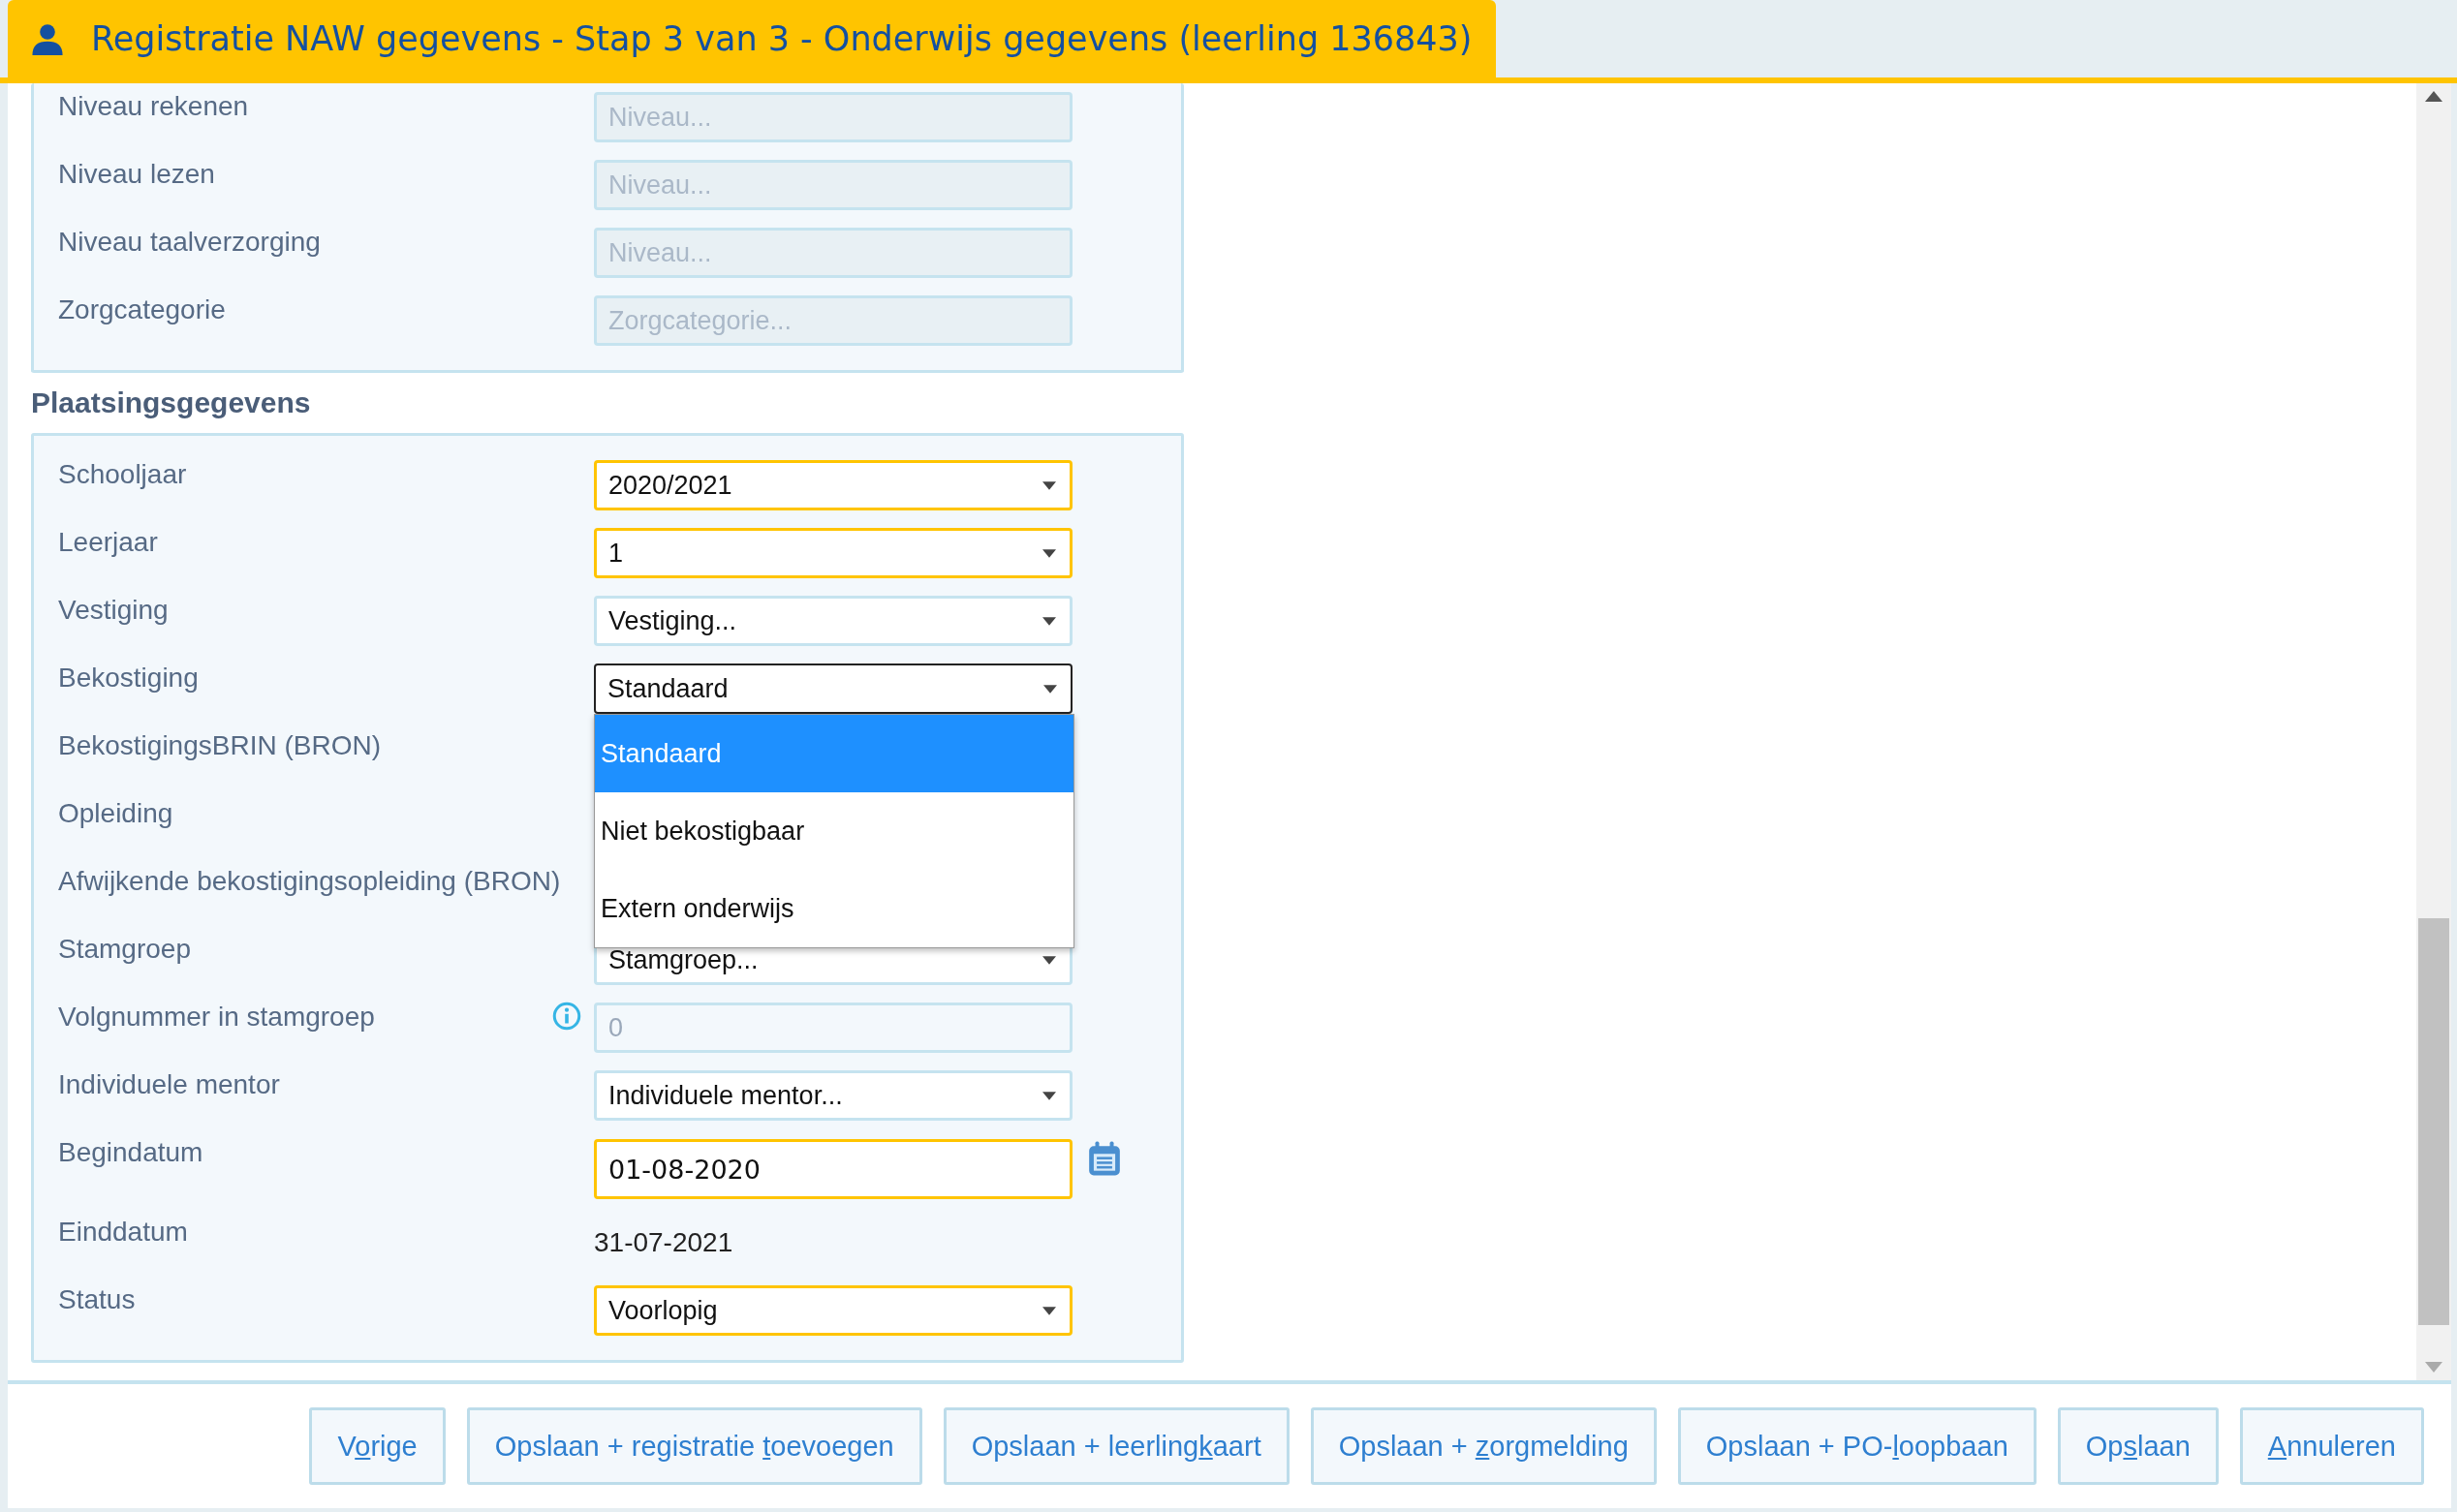 Image resolution: width=2457 pixels, height=1512 pixels. Describe the element at coordinates (833, 1310) in the screenshot. I see `select-field: Voorlopig` at that location.